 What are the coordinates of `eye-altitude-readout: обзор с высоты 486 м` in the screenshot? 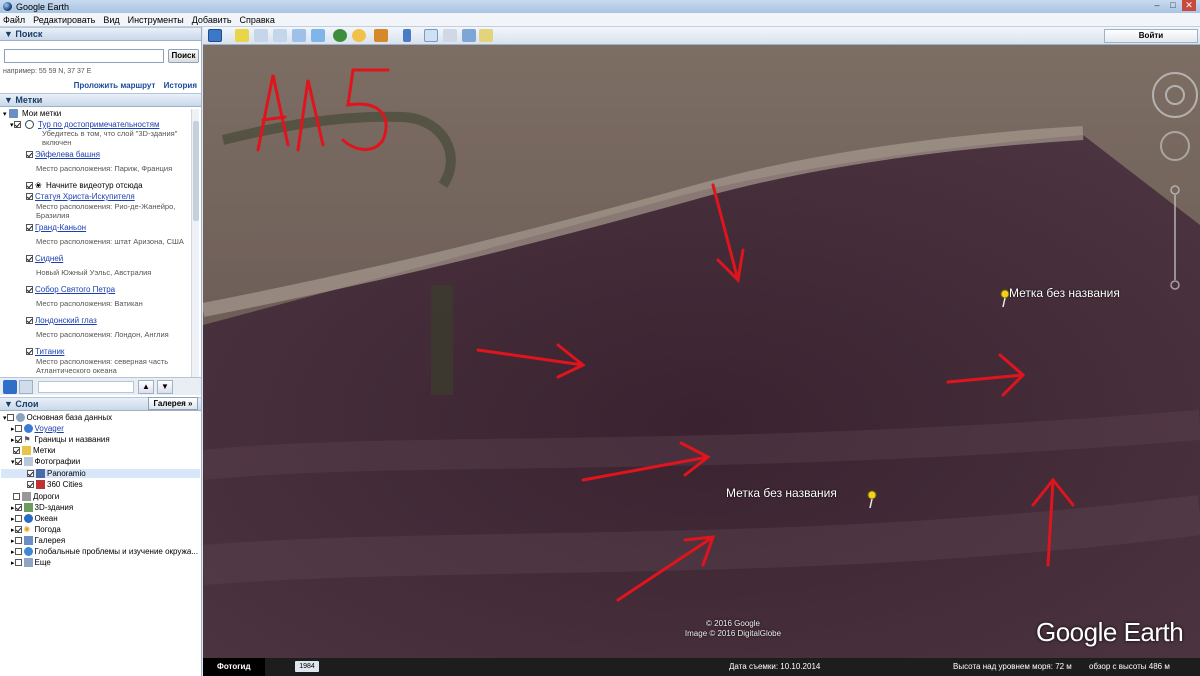 It's located at (1129, 666).